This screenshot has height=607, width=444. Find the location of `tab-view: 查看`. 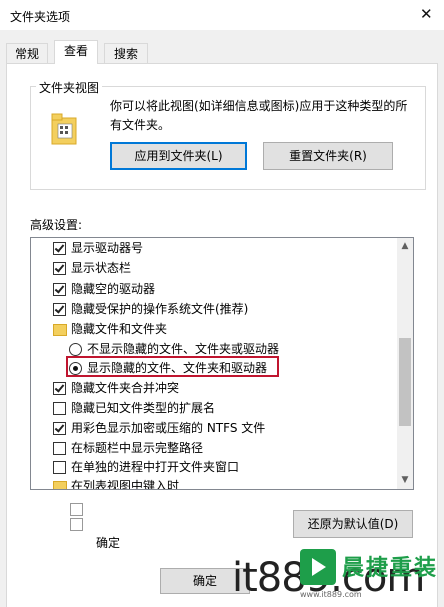

tab-view: 查看 is located at coordinates (76, 52).